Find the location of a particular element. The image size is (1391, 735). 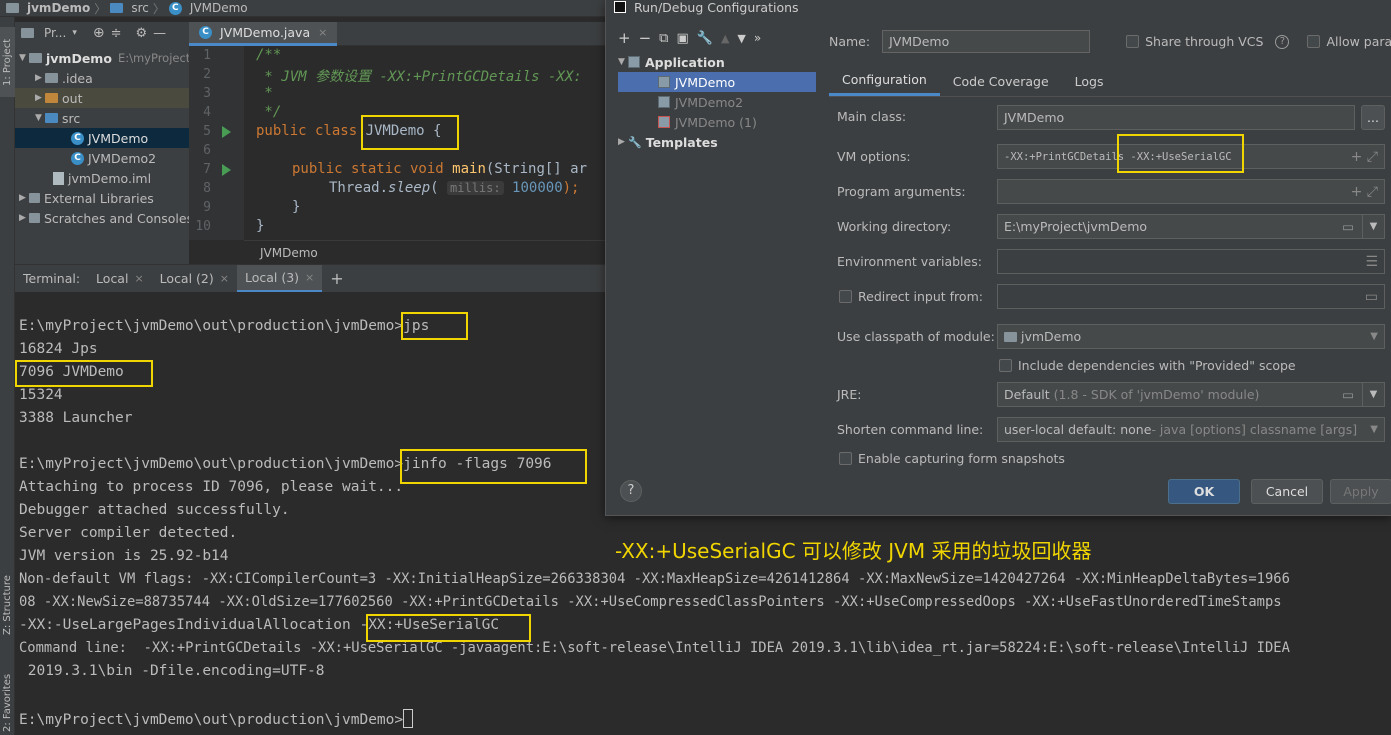

redirect-input-checkbox: Redirect input from: is located at coordinates (911, 296).